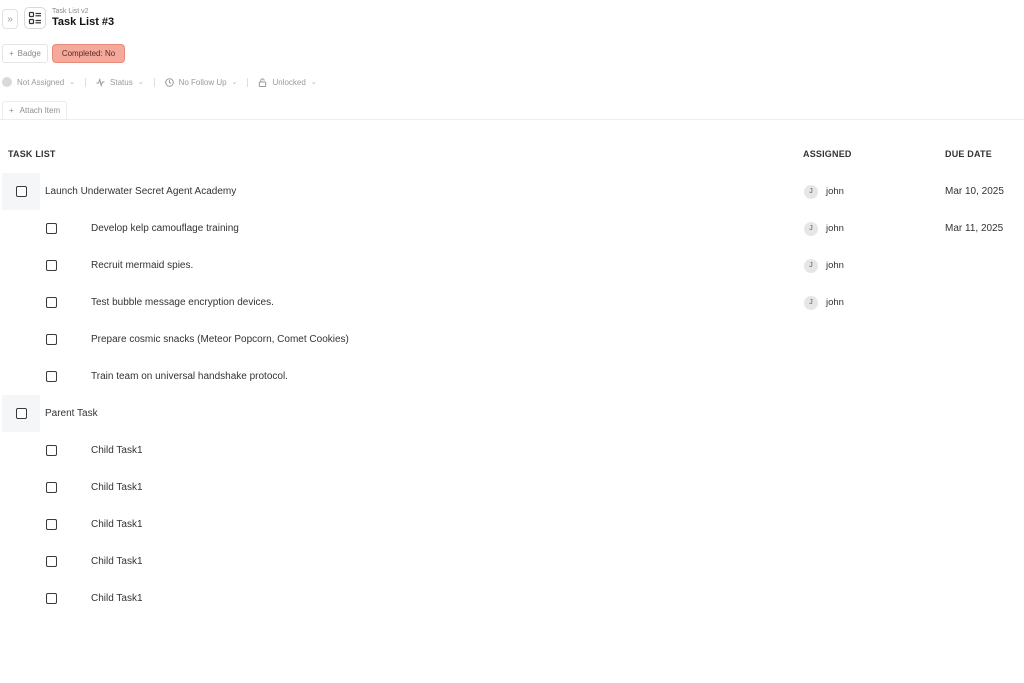  Describe the element at coordinates (182, 302) in the screenshot. I see `task-label: Test bubble message encryption devices.` at that location.